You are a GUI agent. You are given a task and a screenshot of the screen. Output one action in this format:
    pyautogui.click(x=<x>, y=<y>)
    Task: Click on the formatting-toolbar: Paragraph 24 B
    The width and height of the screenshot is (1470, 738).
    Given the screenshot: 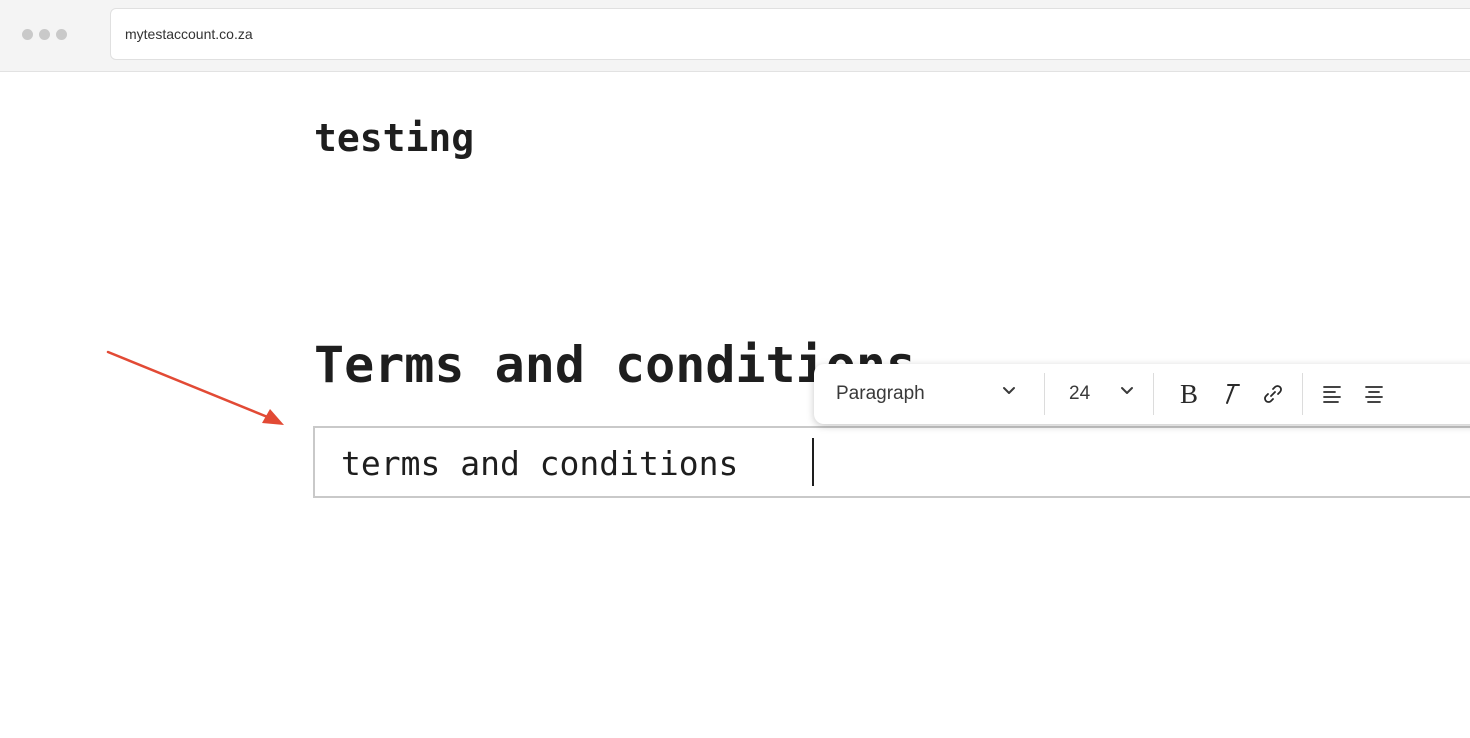 What is the action you would take?
    pyautogui.click(x=1142, y=394)
    